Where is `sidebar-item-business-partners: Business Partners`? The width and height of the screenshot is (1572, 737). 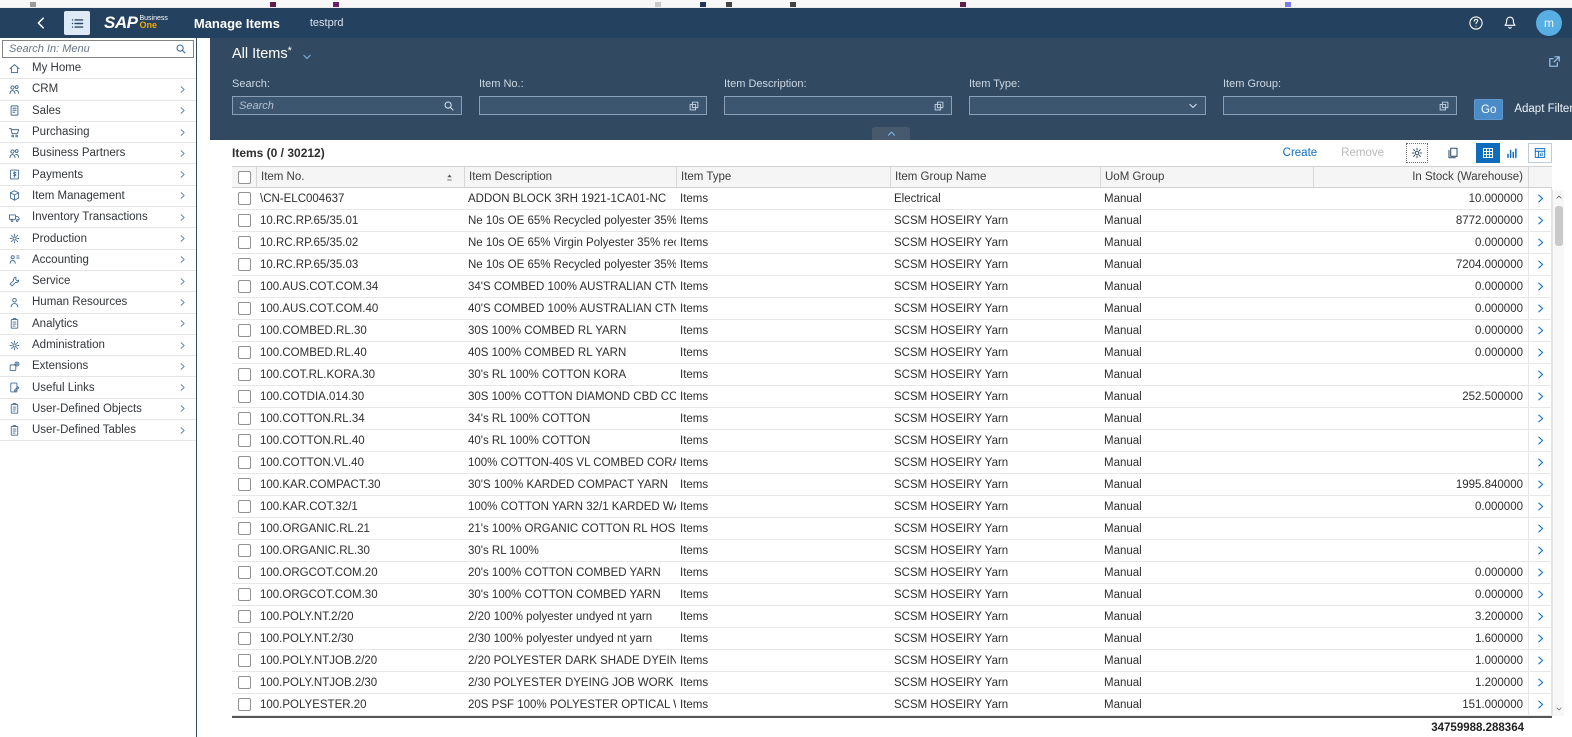
sidebar-item-business-partners: Business Partners is located at coordinates (98, 154).